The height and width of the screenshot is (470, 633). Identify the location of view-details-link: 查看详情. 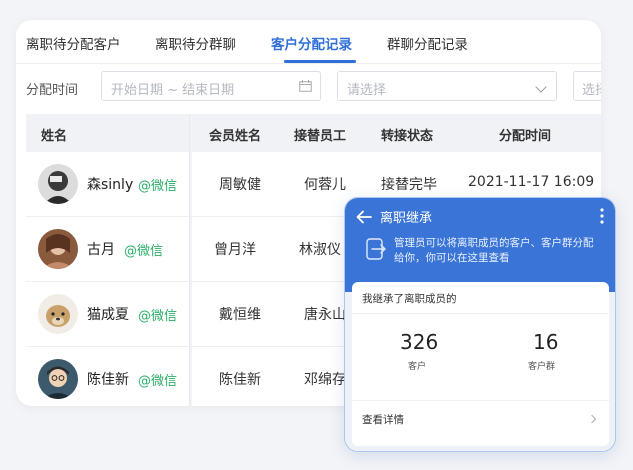
(383, 419).